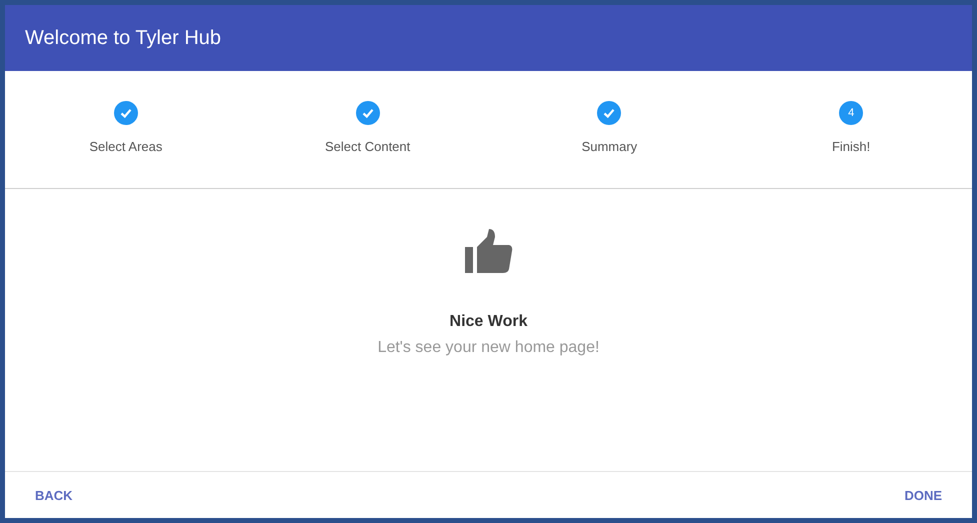  Describe the element at coordinates (54, 495) in the screenshot. I see `back-button: BACK` at that location.